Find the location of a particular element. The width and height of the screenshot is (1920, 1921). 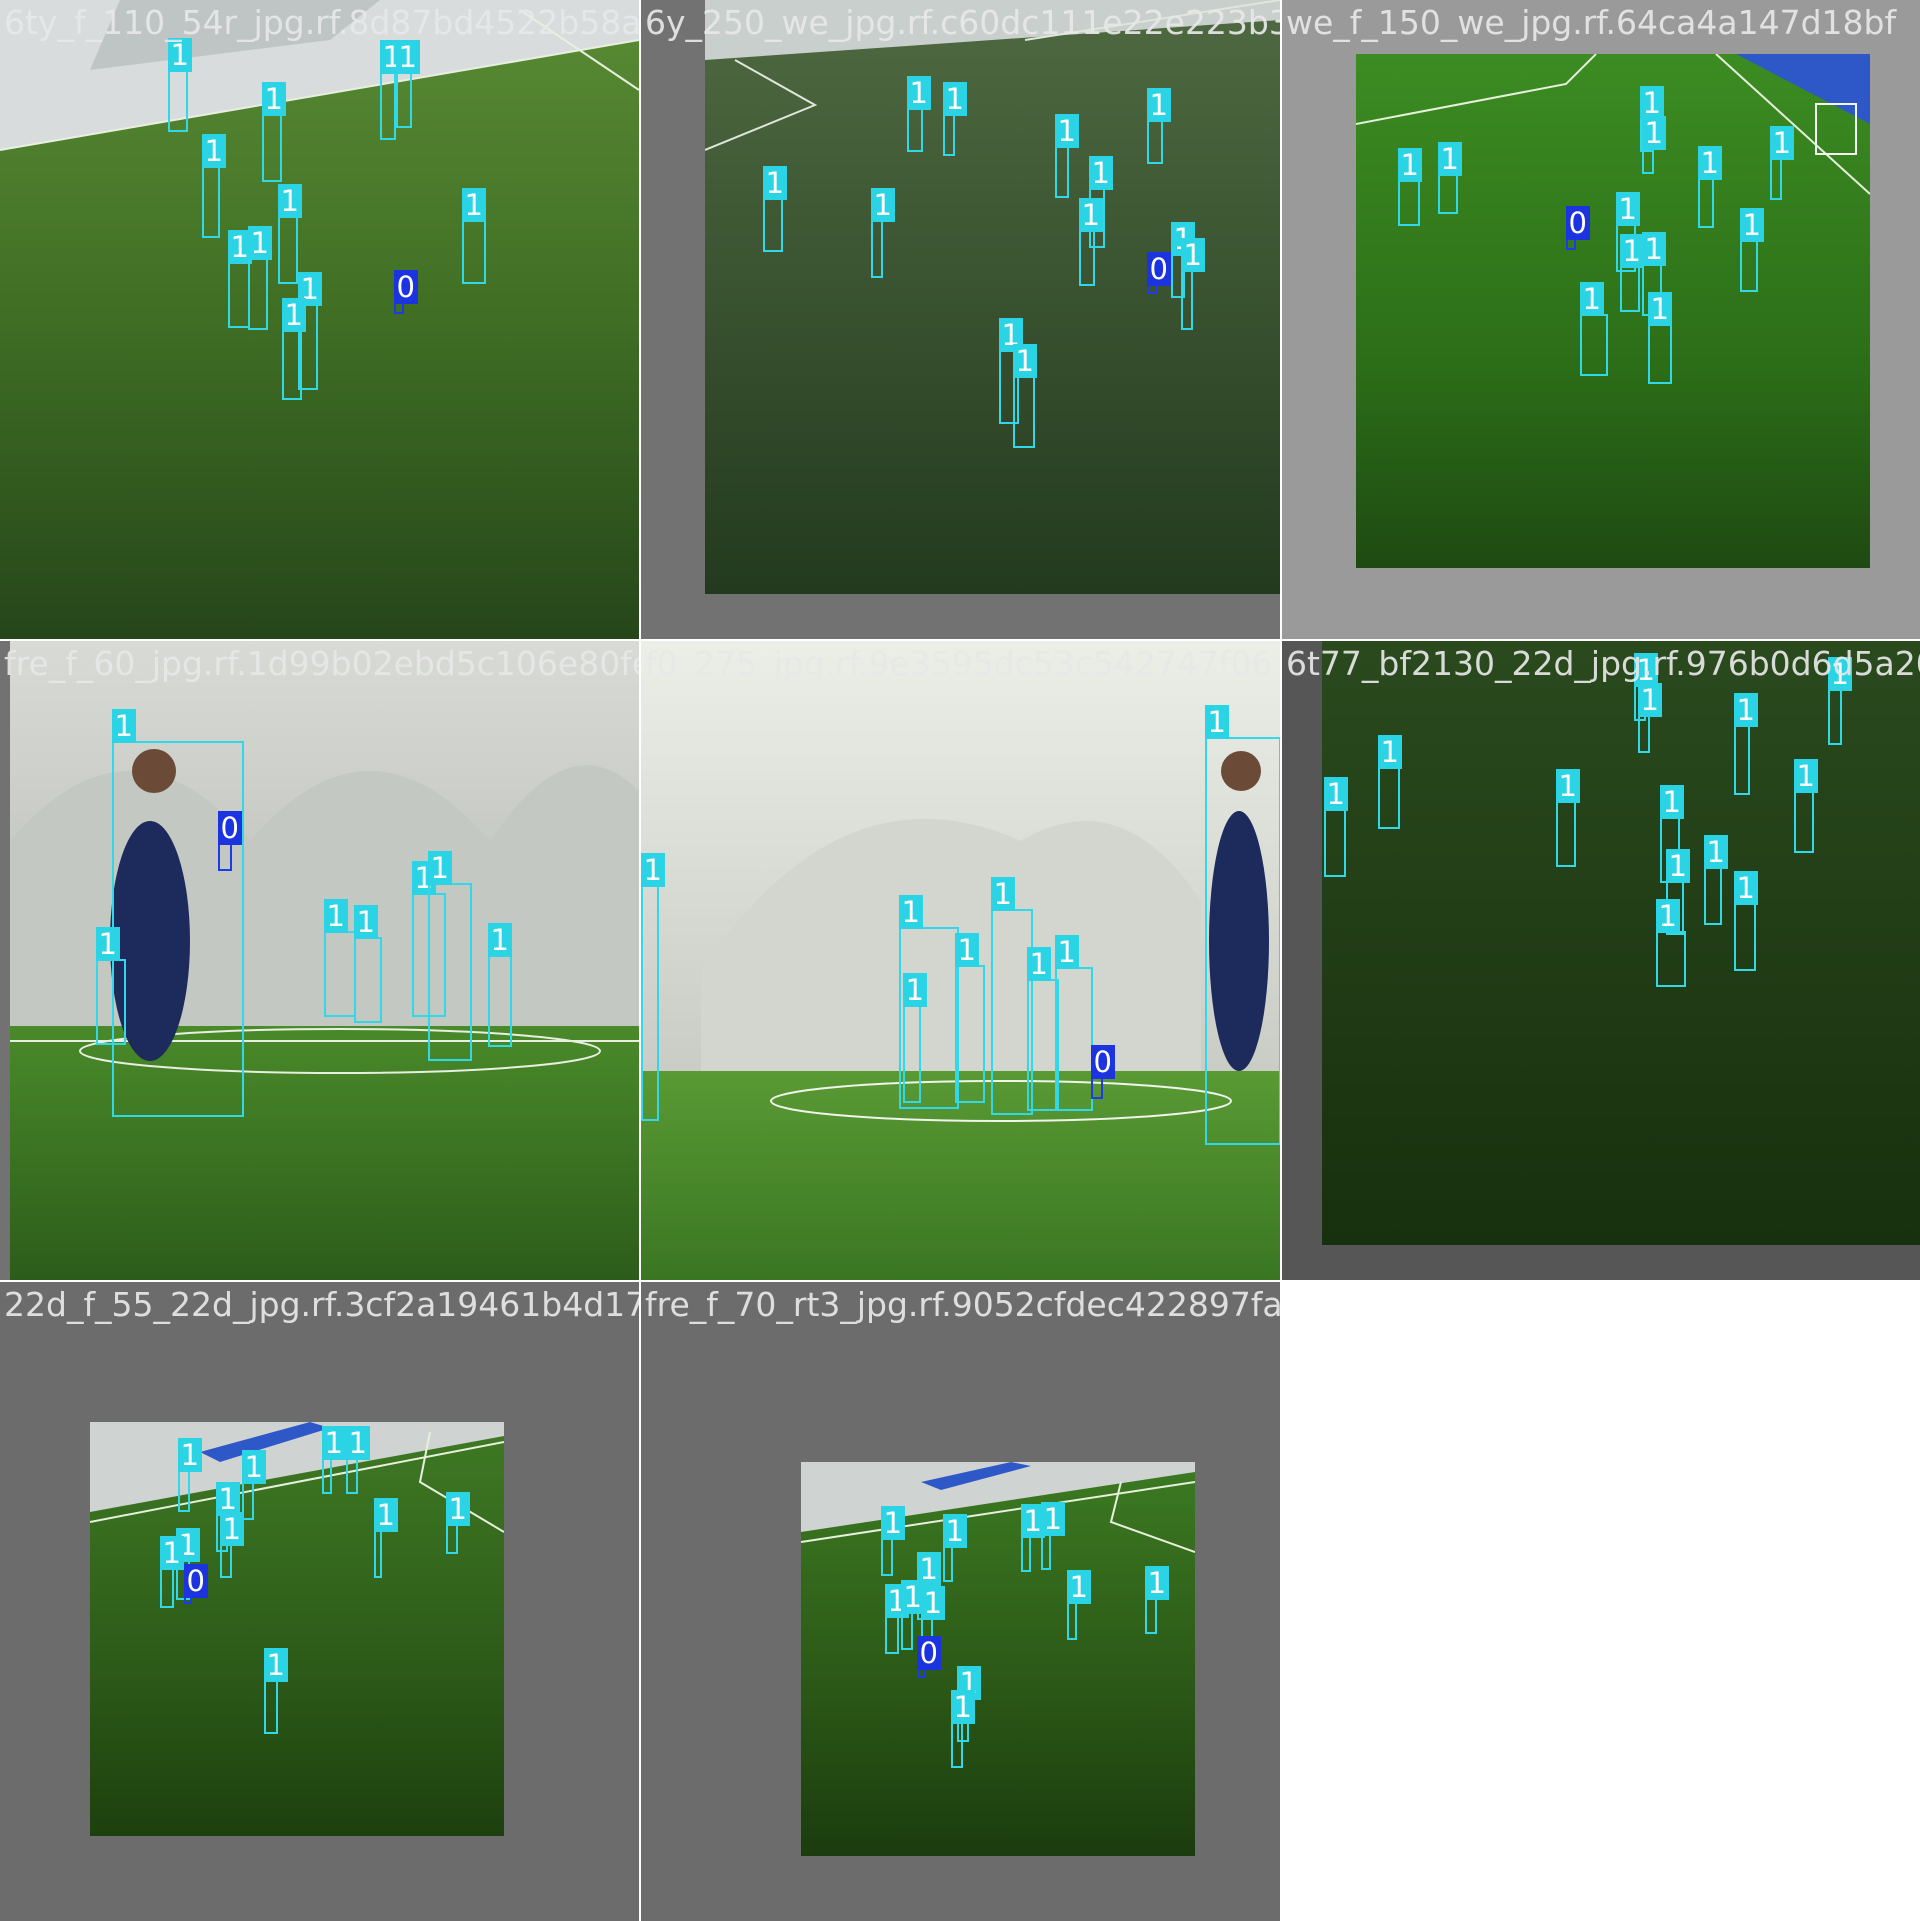

tile-8-image is located at coordinates (998, 1659).